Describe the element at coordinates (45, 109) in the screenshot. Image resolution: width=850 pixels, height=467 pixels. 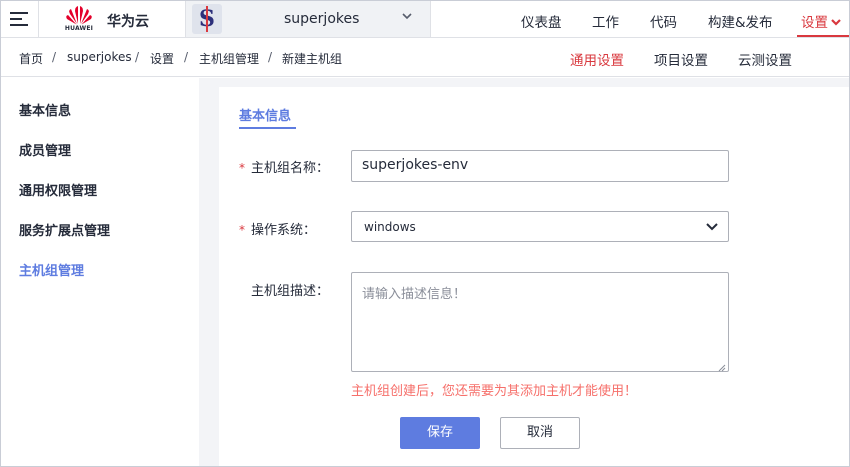
I see `sidebar-item-basic-info: 基本信息` at that location.